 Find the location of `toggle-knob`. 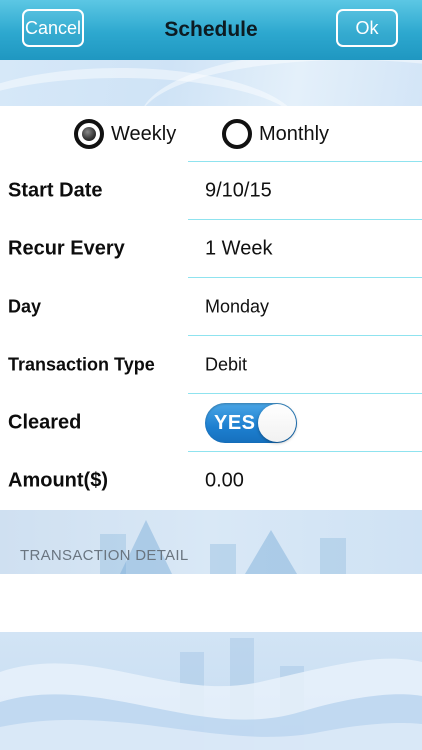

toggle-knob is located at coordinates (277, 423).